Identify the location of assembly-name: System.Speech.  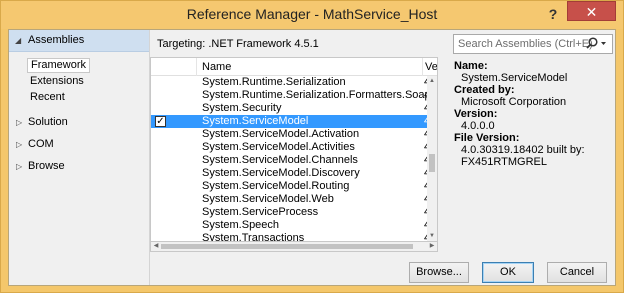
(241, 225).